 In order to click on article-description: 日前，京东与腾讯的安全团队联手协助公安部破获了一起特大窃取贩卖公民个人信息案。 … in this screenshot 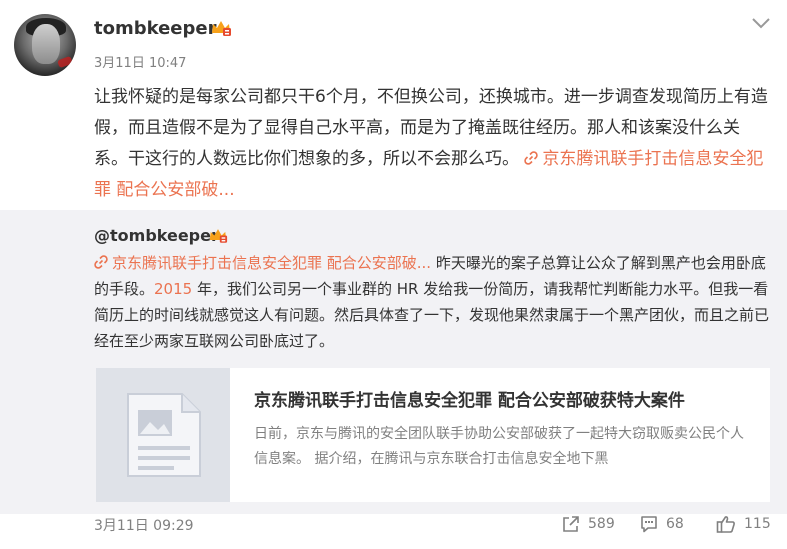, I will do `click(499, 446)`.